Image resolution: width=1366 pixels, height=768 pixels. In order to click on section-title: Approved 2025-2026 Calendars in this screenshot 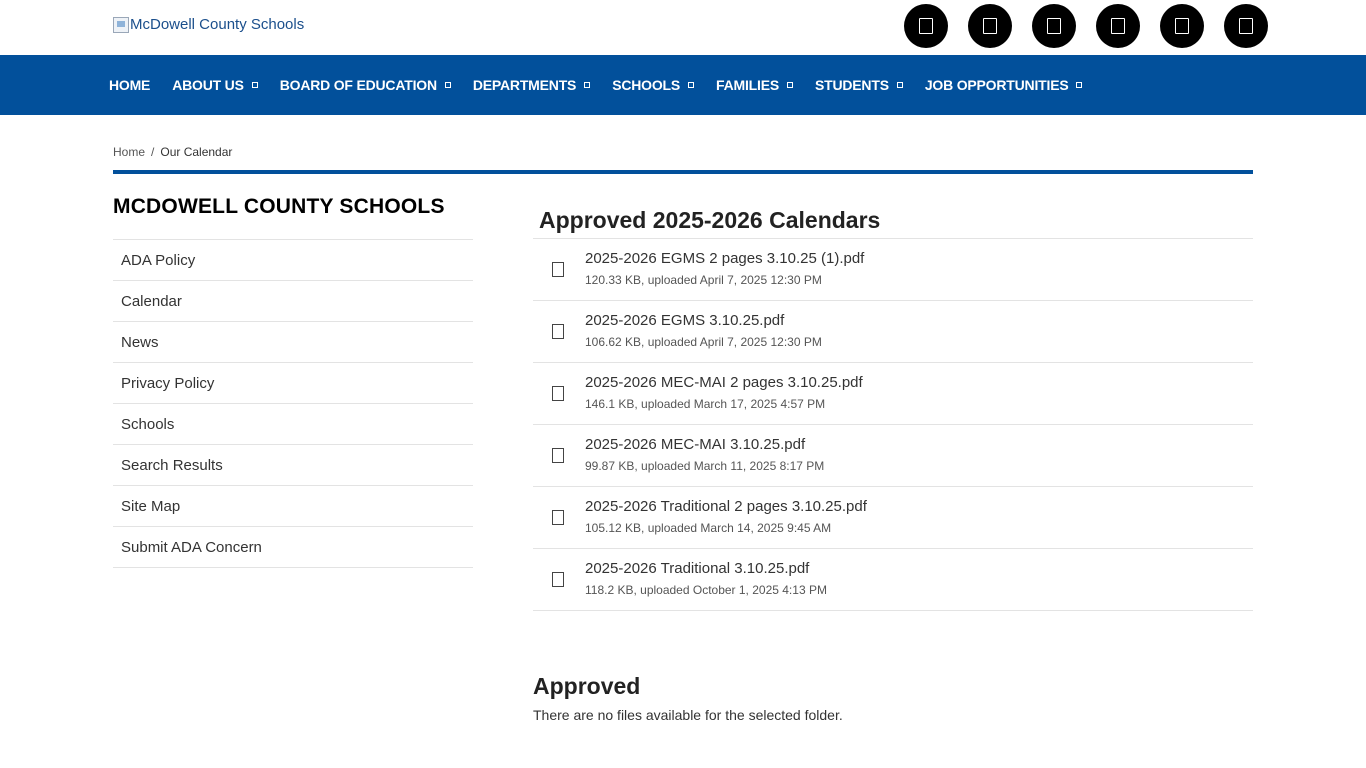, I will do `click(710, 220)`.